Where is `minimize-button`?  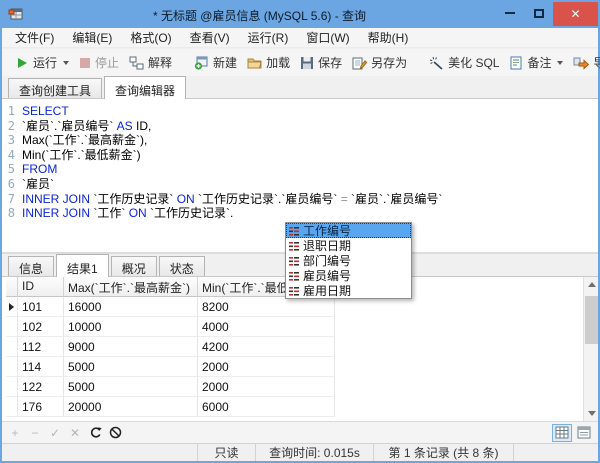
minimize-button is located at coordinates (509, 13).